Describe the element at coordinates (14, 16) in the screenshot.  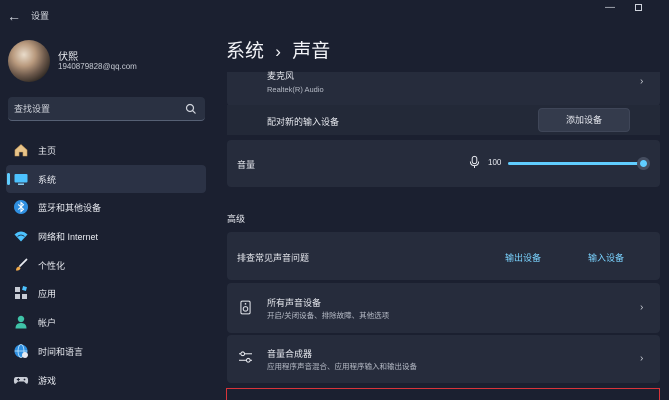
I see `back-arrow-icon: ←` at that location.